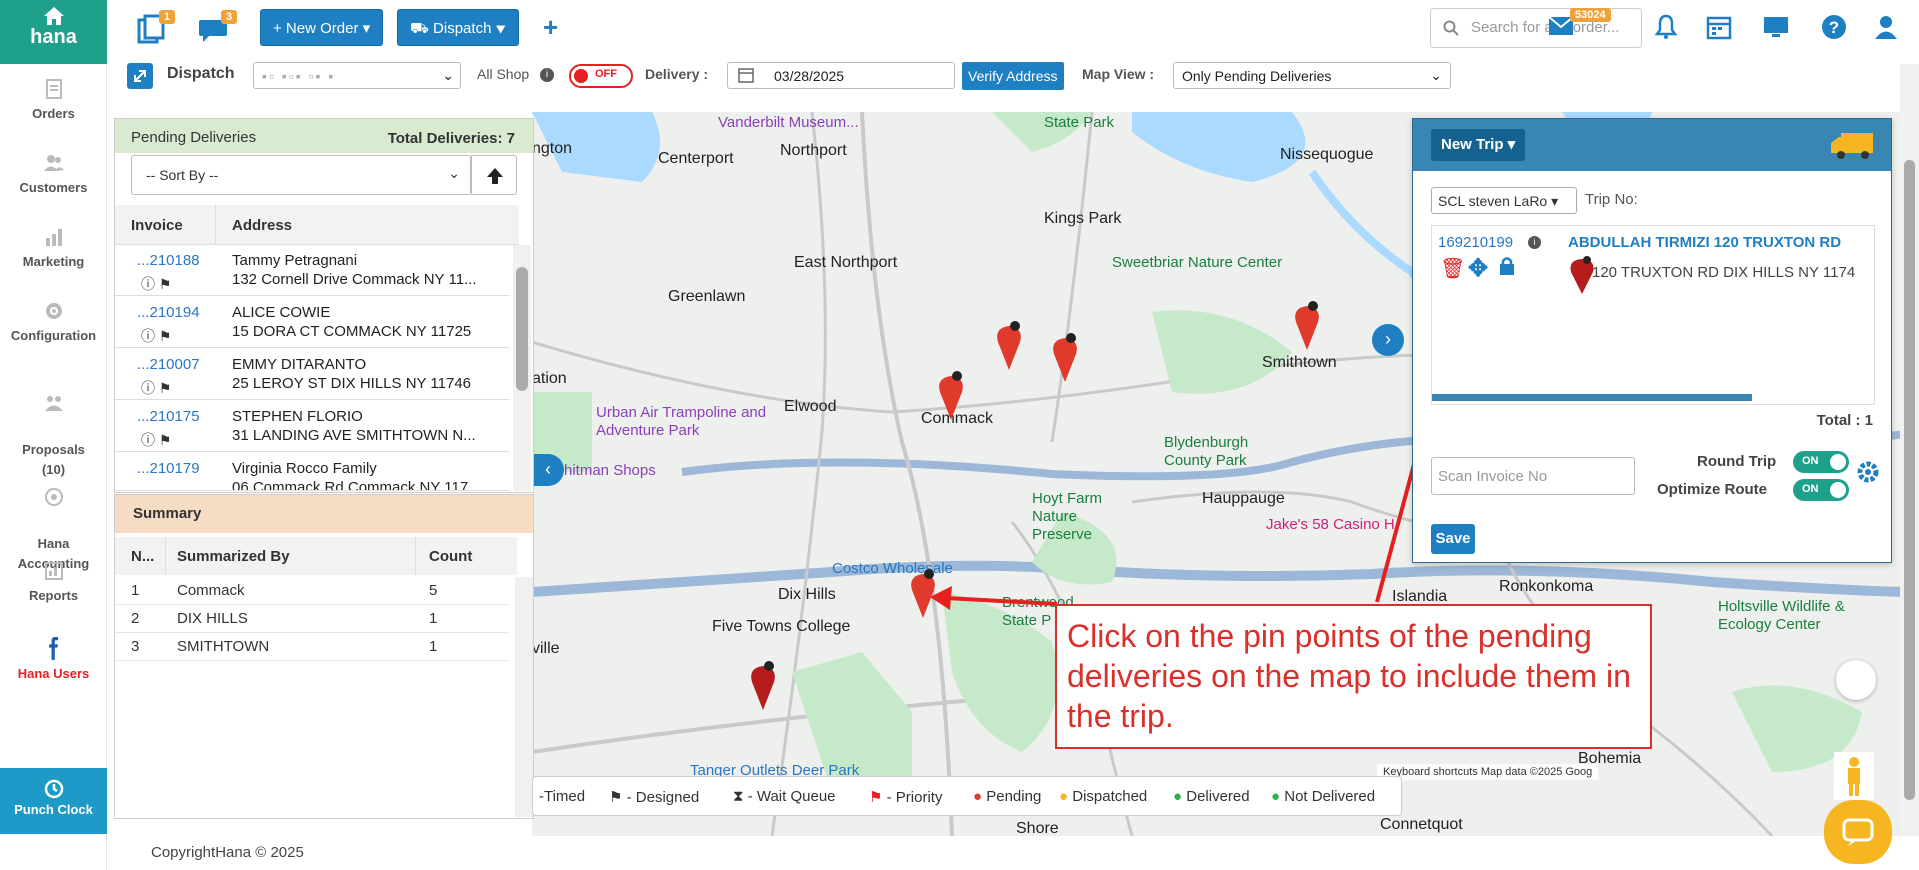 The height and width of the screenshot is (870, 1919). Describe the element at coordinates (168, 468) in the screenshot. I see `invoice-link: ...210179` at that location.